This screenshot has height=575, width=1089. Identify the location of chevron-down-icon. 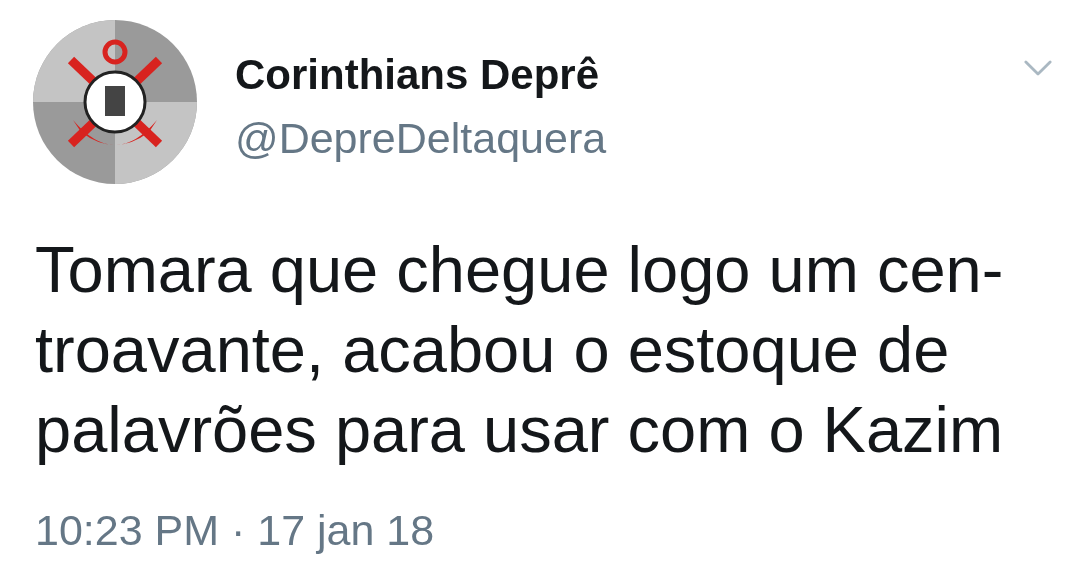
(1038, 68).